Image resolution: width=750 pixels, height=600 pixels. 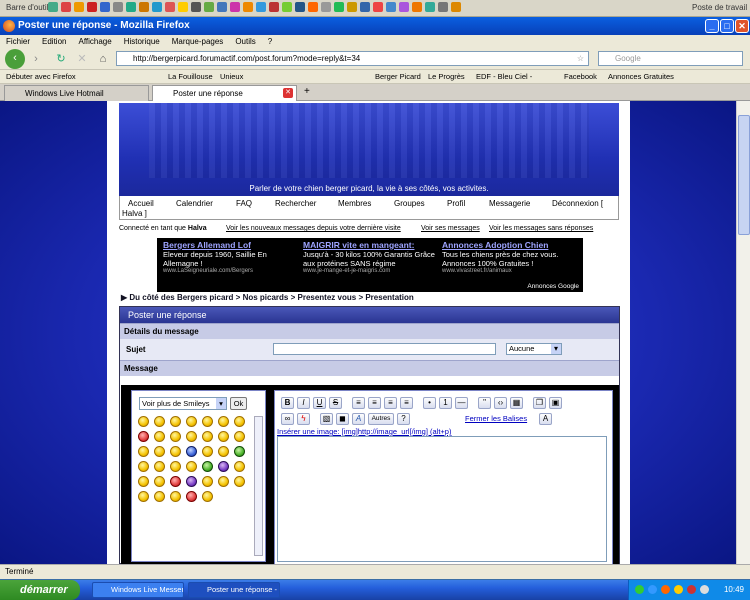 I want to click on smiley-select: Voir plus de Smileys, so click(x=183, y=403).